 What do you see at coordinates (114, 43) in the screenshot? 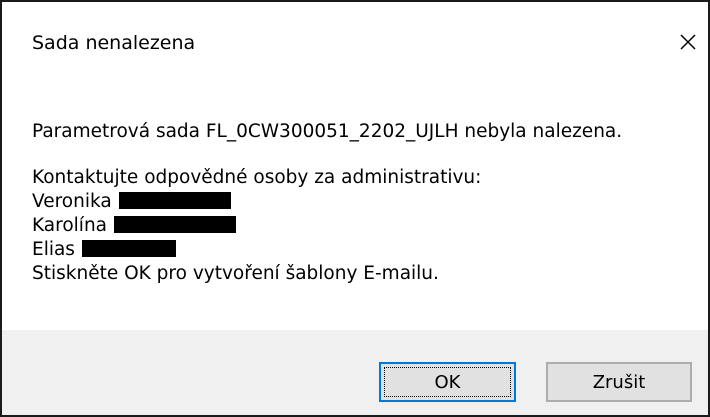
I see `dialog-title: Sada nenalezena` at bounding box center [114, 43].